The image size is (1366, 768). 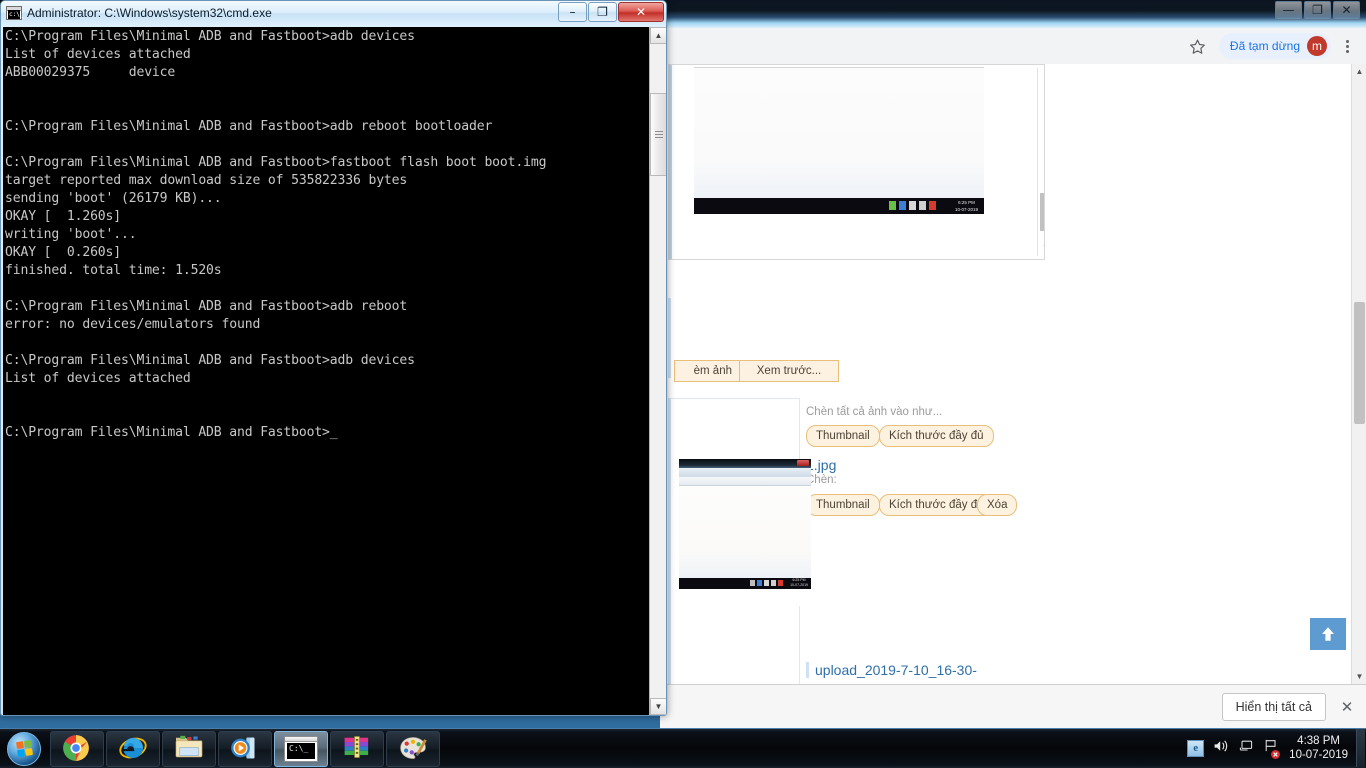 I want to click on clock-time: 4:38 PM, so click(x=1318, y=741).